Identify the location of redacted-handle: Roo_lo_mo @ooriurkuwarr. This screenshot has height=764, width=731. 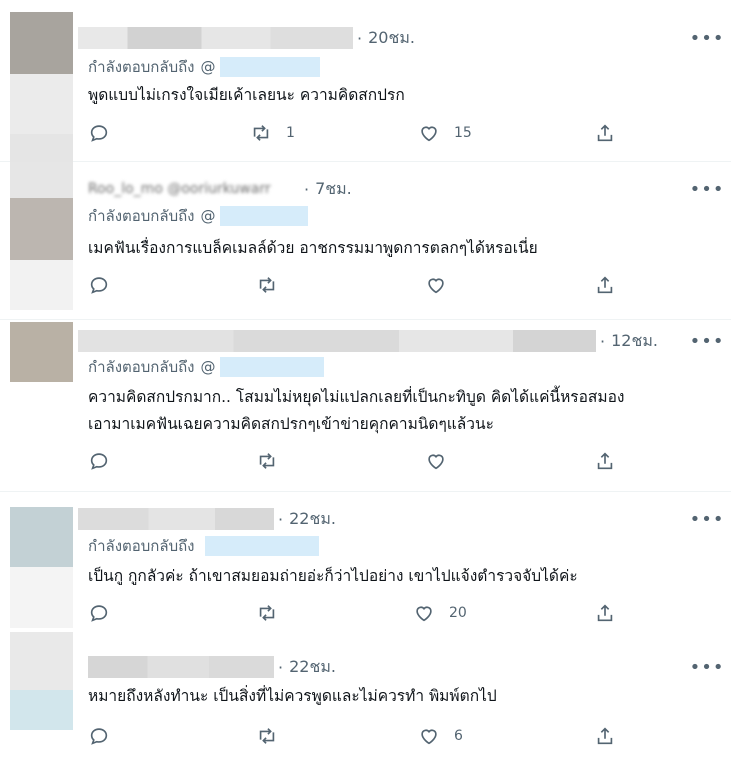
(179, 189).